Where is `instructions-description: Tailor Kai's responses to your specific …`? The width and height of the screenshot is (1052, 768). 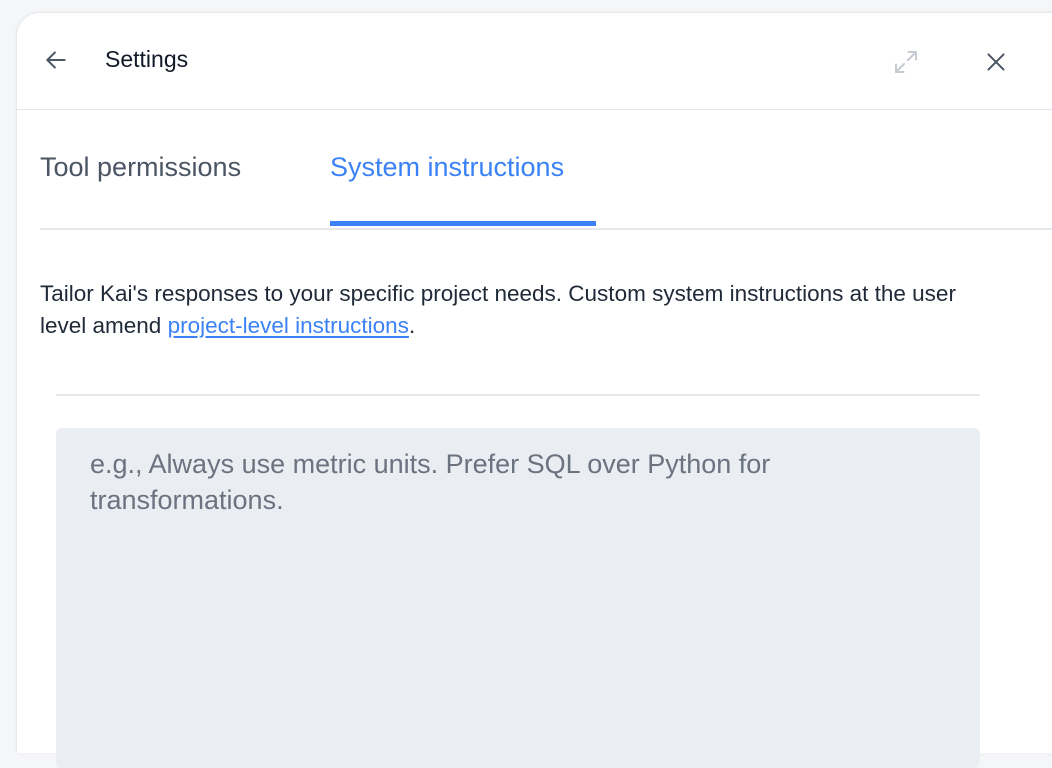 instructions-description: Tailor Kai's responses to your specific … is located at coordinates (520, 310).